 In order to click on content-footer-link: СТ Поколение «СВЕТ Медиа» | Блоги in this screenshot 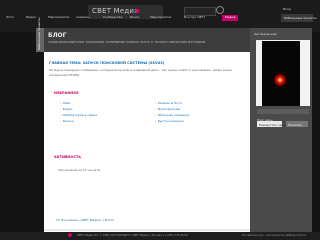, I will do `click(85, 220)`.